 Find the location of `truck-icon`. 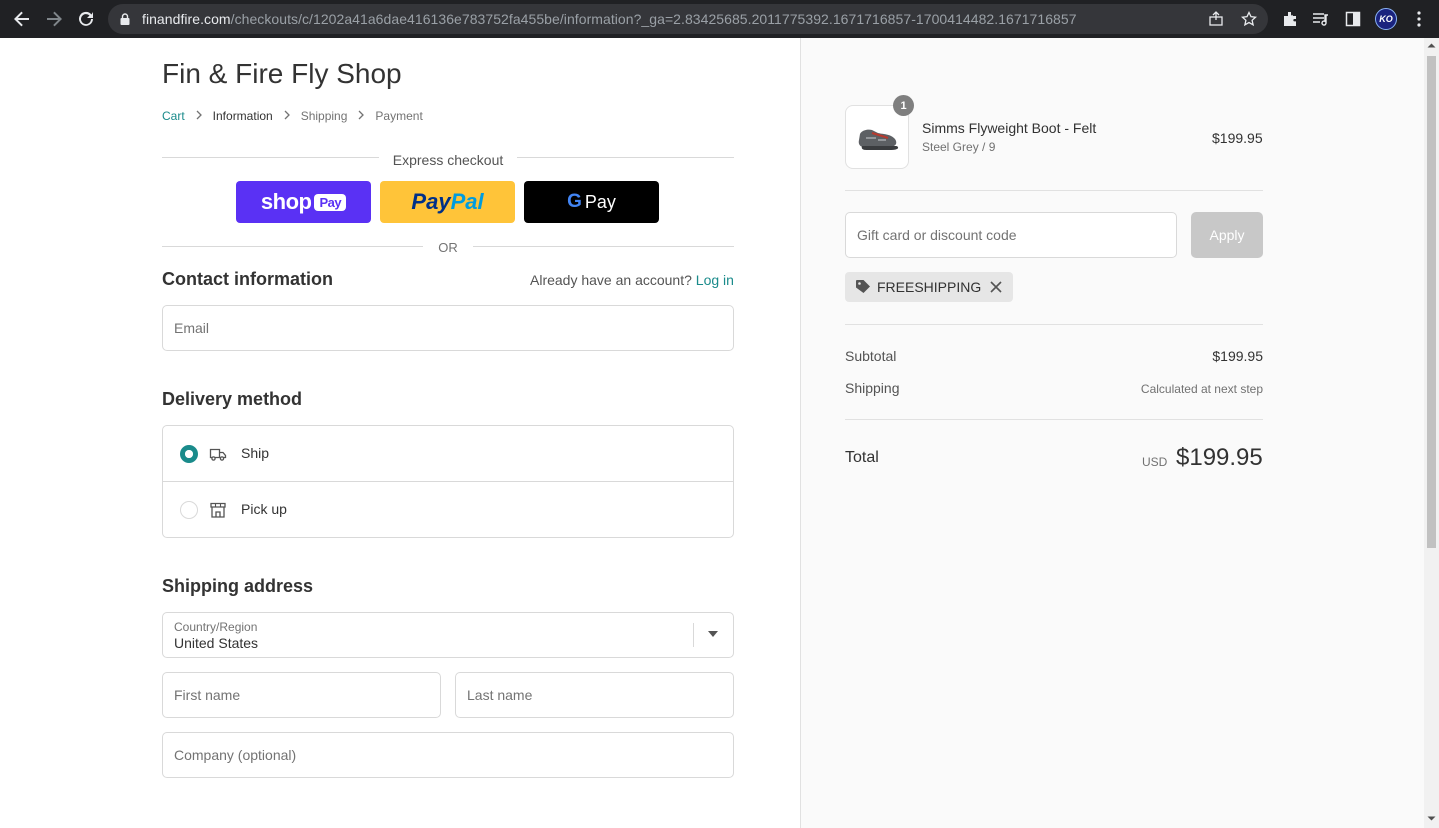

truck-icon is located at coordinates (218, 454).